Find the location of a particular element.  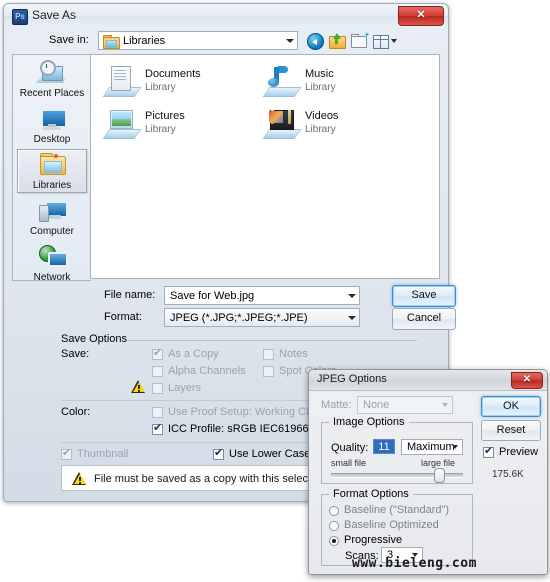

group-divider is located at coordinates (272, 340).